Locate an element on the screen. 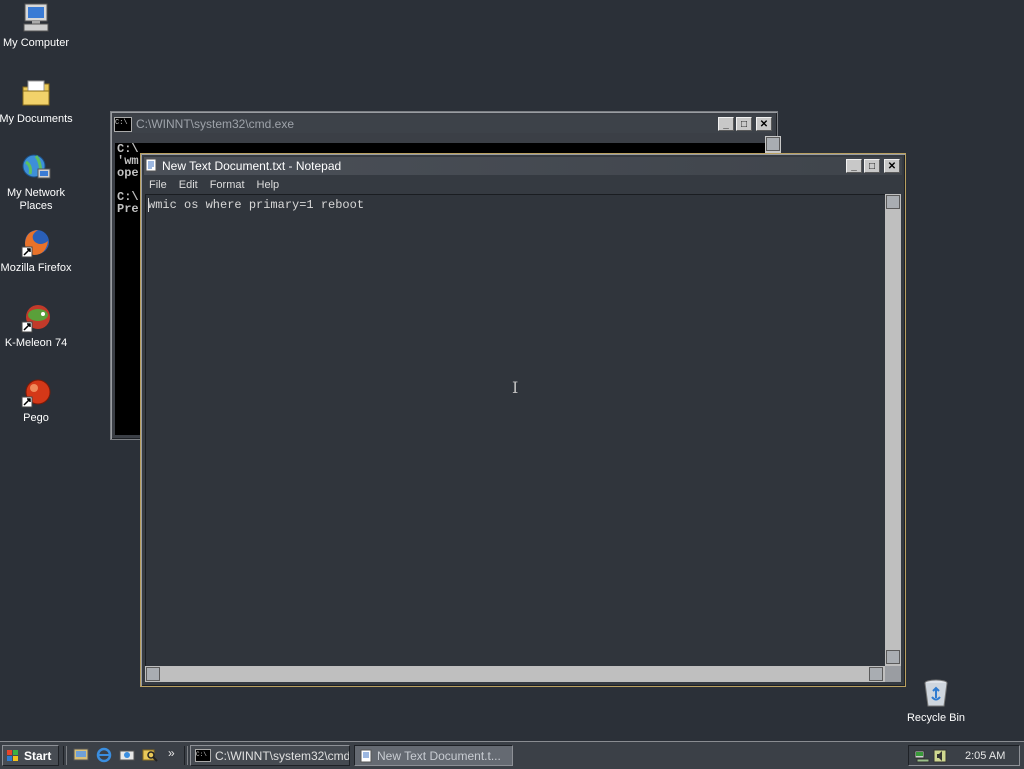  desktop-icon-mozilla-firefox: Mozilla Firefox is located at coordinates (37, 251).